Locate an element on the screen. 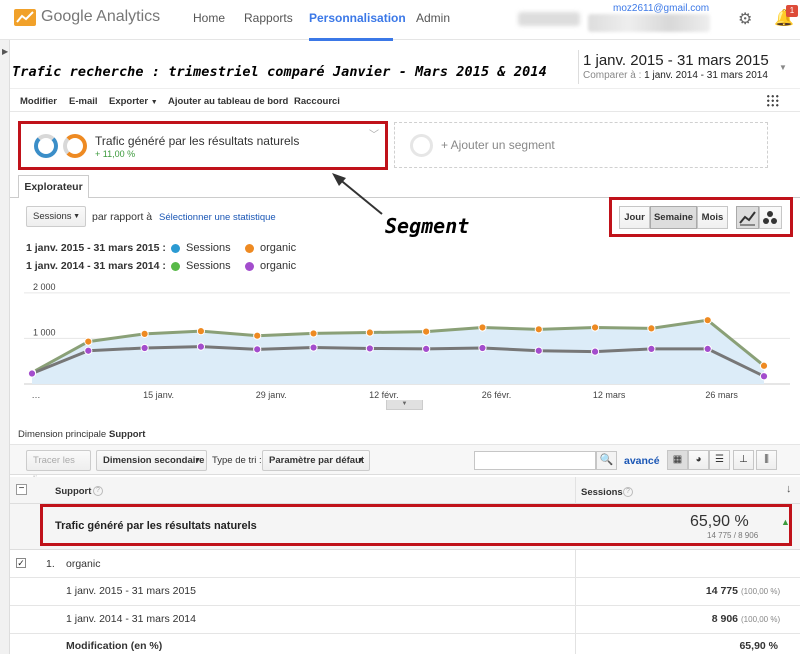 This screenshot has width=800, height=654. segment-donut-orange-icon is located at coordinates (75, 146).